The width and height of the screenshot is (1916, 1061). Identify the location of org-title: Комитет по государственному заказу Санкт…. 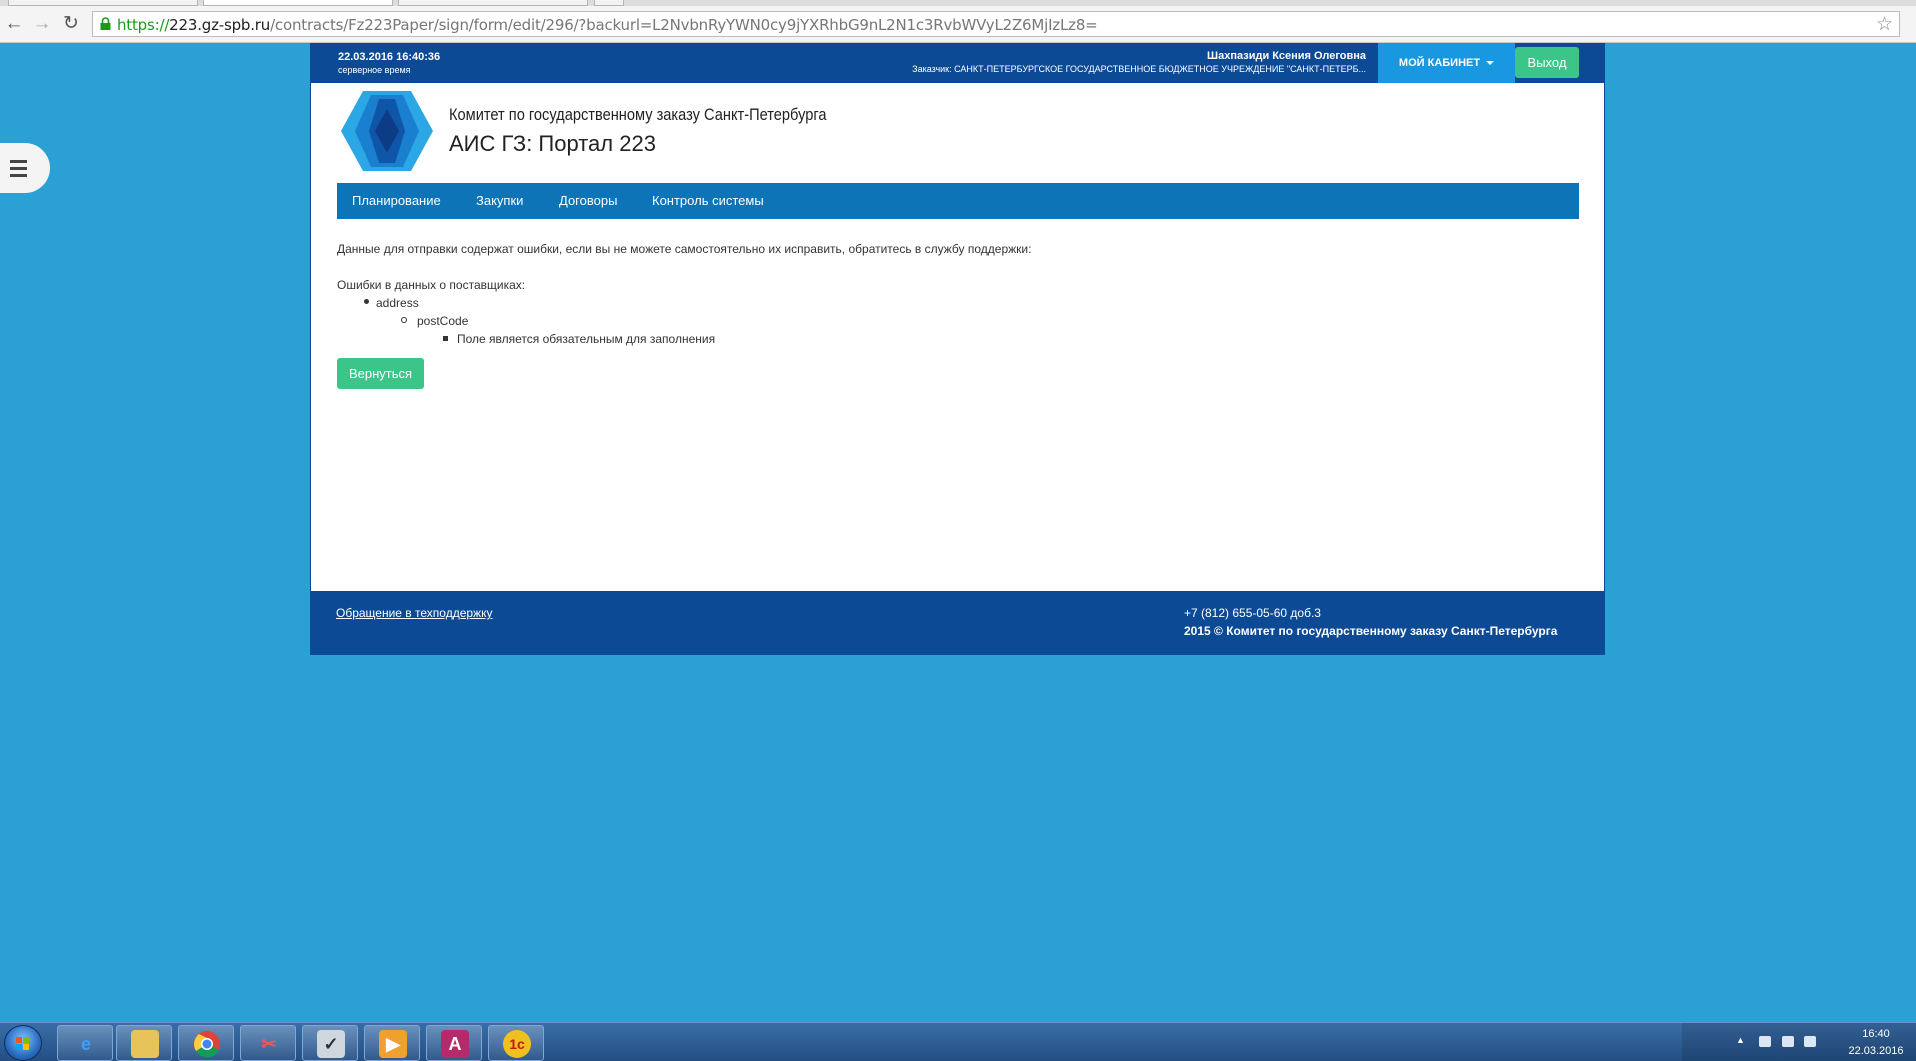
(638, 114).